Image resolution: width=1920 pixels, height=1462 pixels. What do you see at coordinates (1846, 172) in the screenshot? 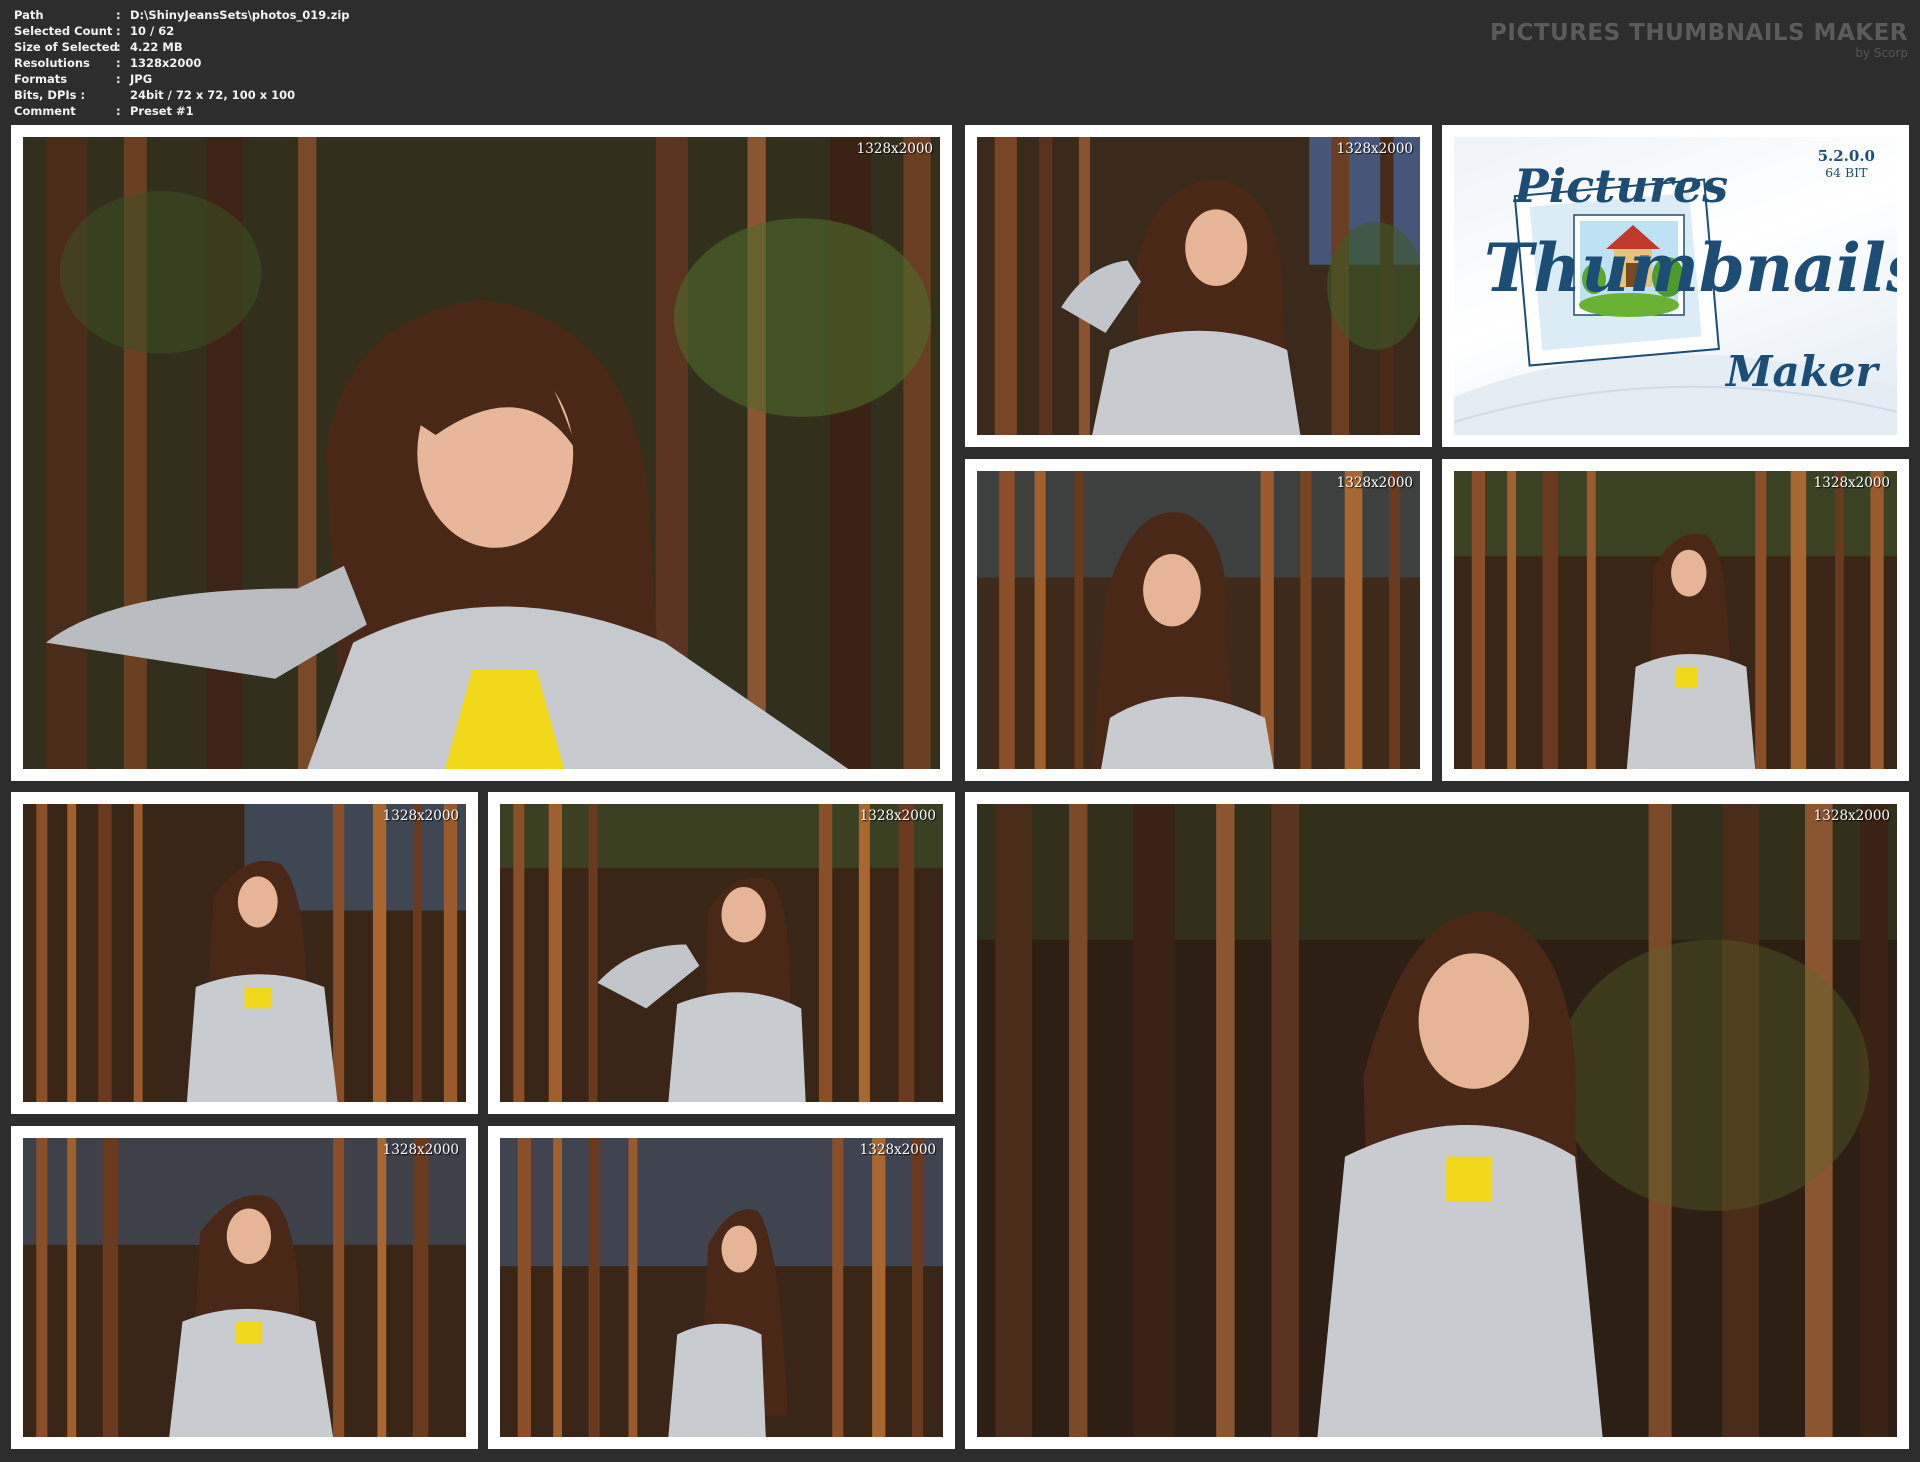
I see `version-bits: 64 BIT` at bounding box center [1846, 172].